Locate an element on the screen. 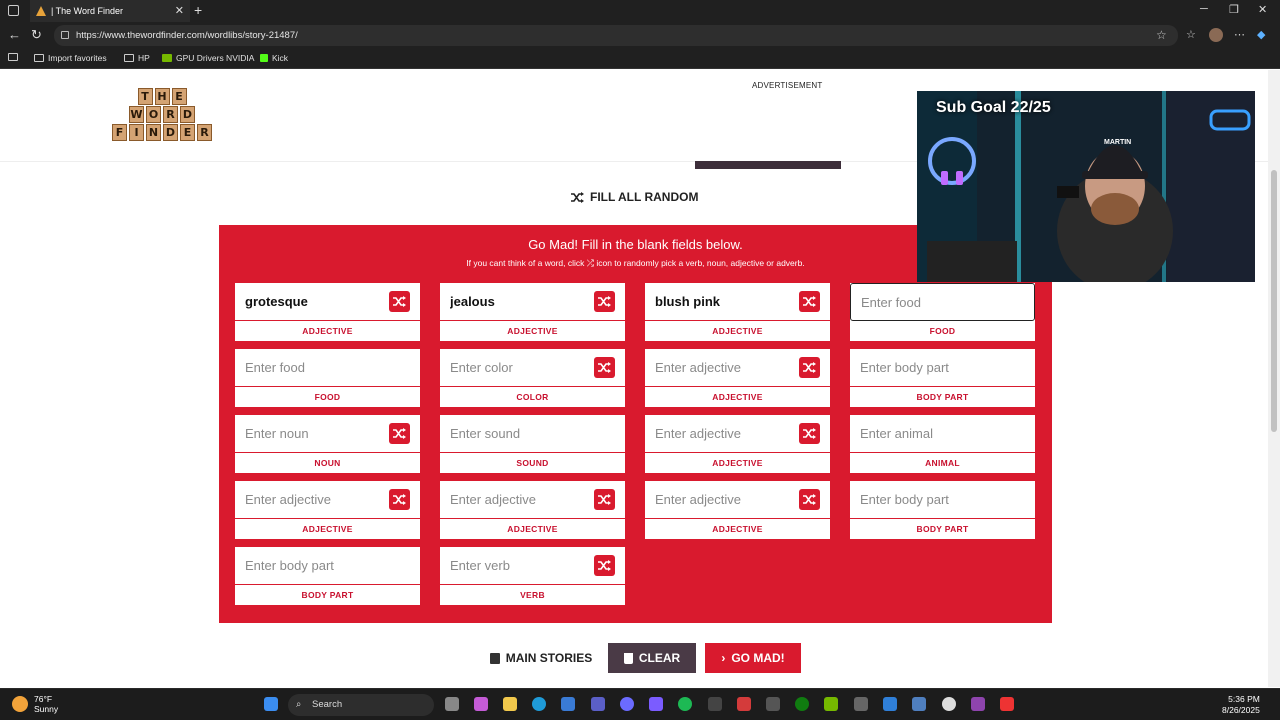  logo-tile: R is located at coordinates (204, 132).